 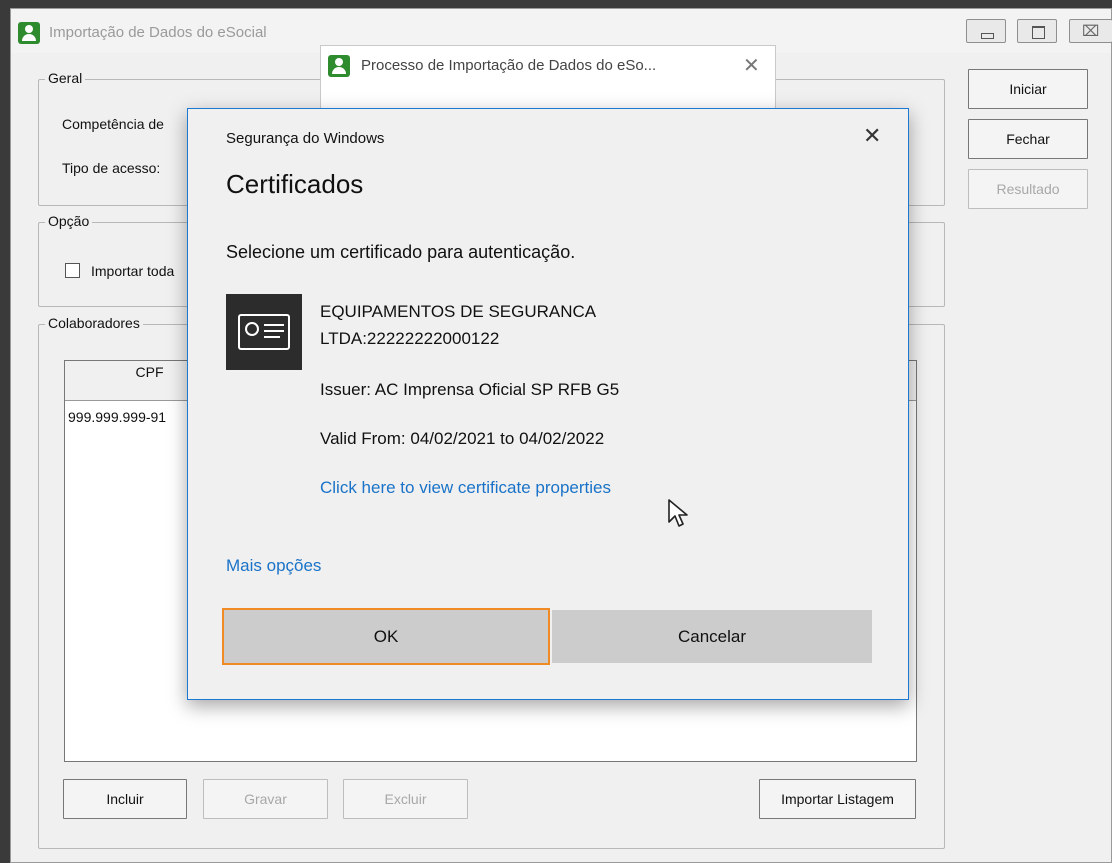 What do you see at coordinates (69, 221) in the screenshot?
I see `opcao-group-title: Opção` at bounding box center [69, 221].